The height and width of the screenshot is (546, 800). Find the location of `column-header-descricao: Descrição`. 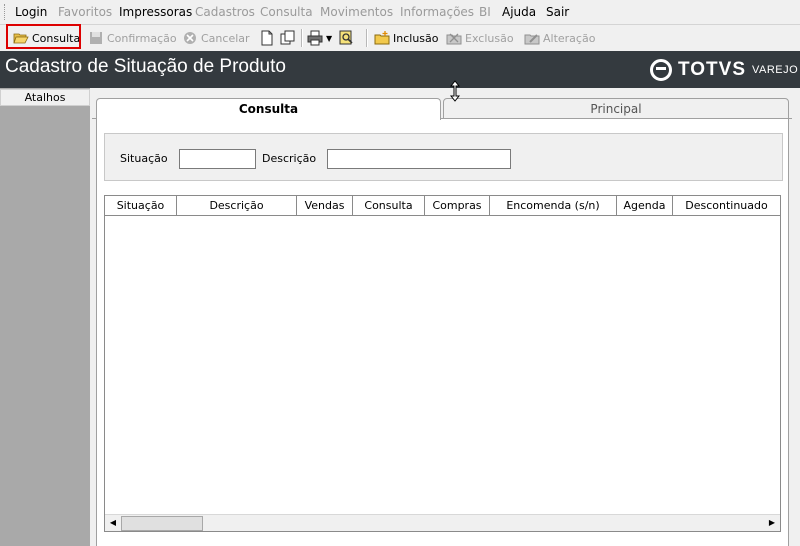

column-header-descricao: Descrição is located at coordinates (237, 205).